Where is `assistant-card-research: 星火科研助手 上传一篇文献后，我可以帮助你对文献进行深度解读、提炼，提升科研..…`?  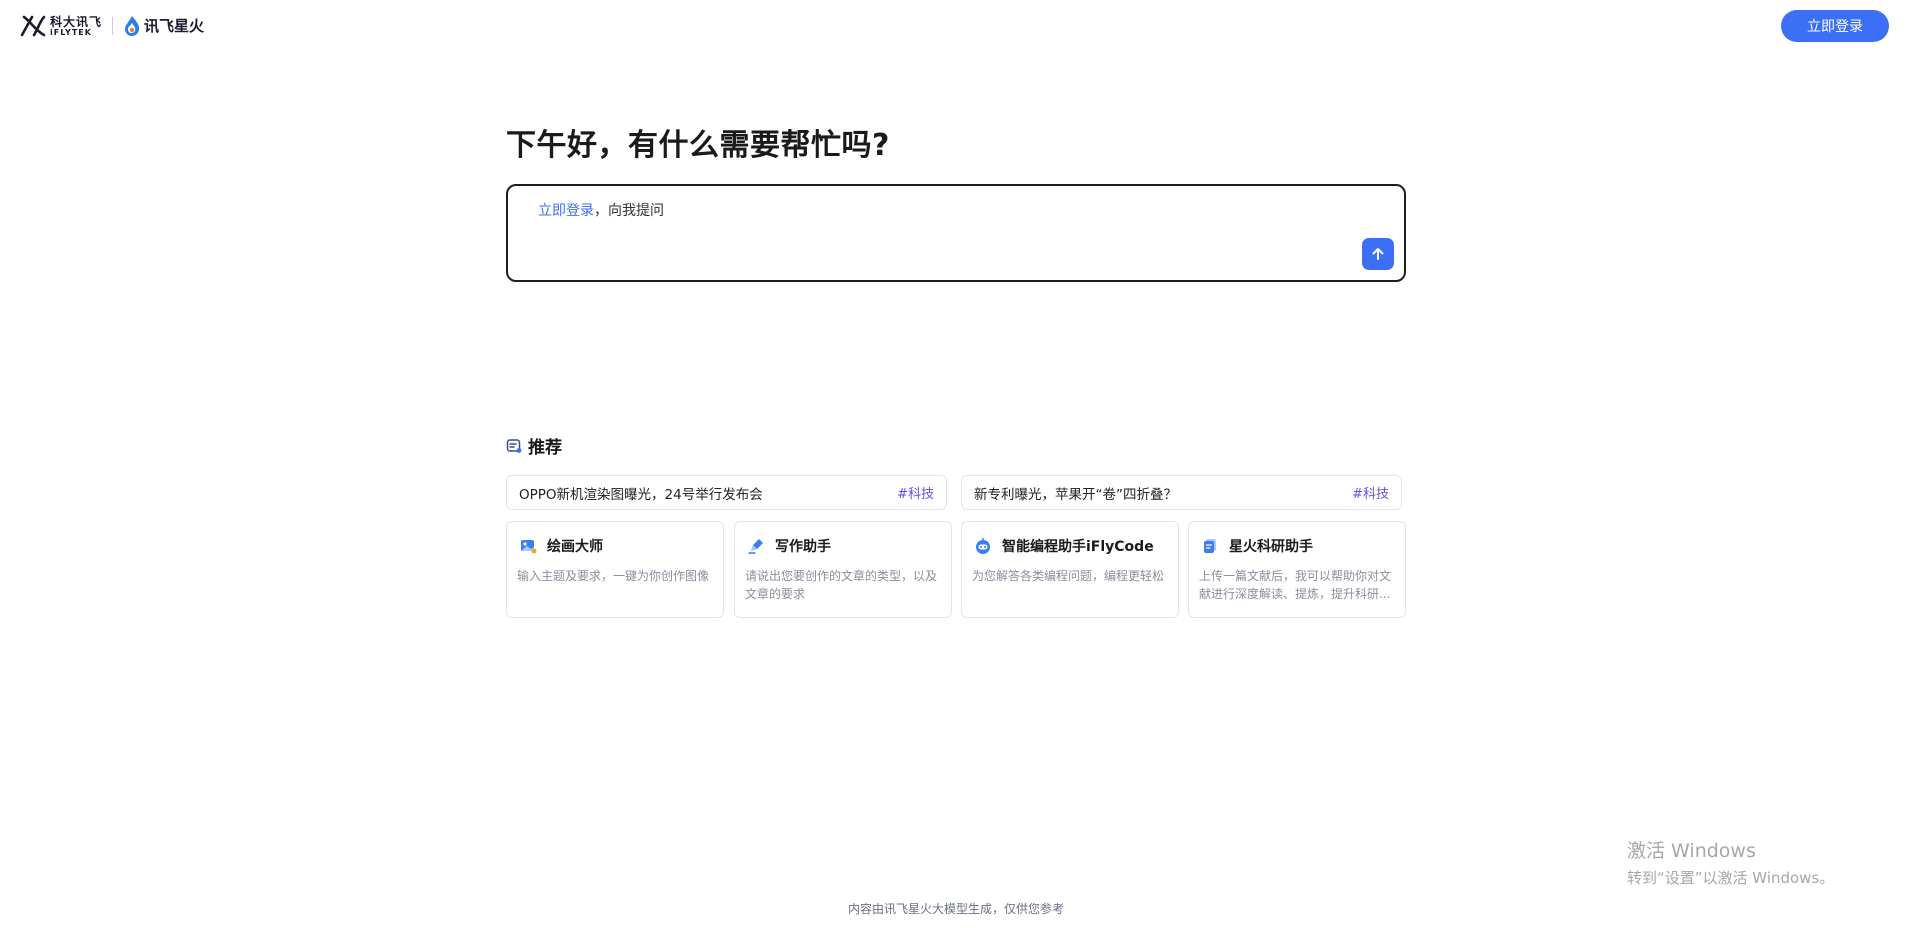 assistant-card-research: 星火科研助手 上传一篇文献后，我可以帮助你对文献进行深度解读、提炼，提升科研..… is located at coordinates (1297, 569).